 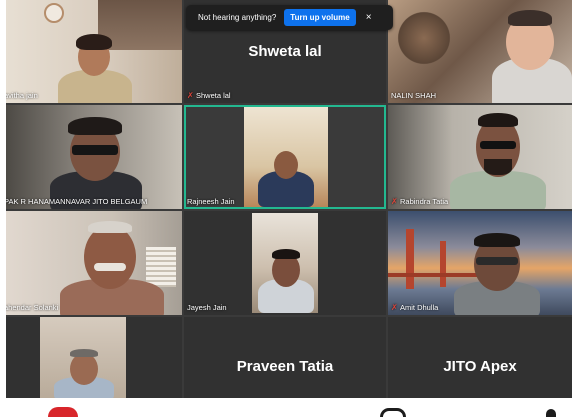 What do you see at coordinates (414, 95) in the screenshot?
I see `participant-name: NALIN SHAH` at bounding box center [414, 95].